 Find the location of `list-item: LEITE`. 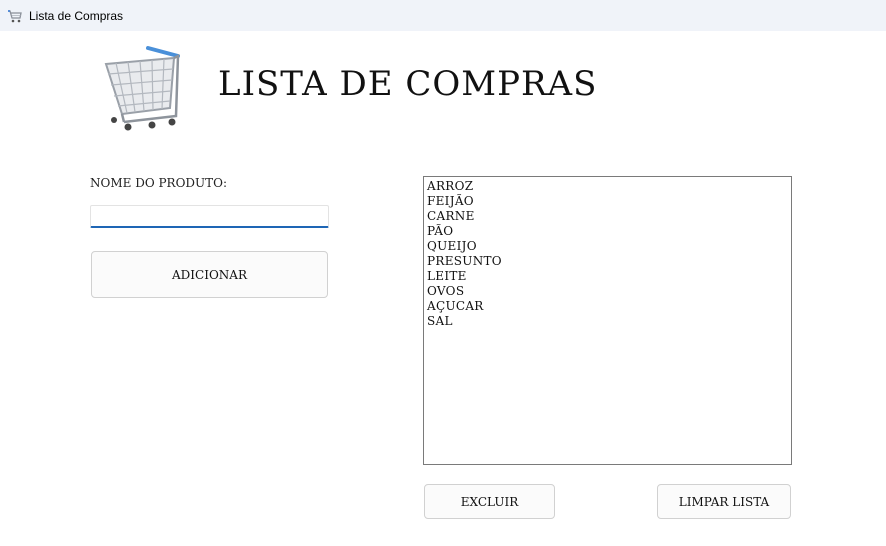

list-item: LEITE is located at coordinates (607, 276).